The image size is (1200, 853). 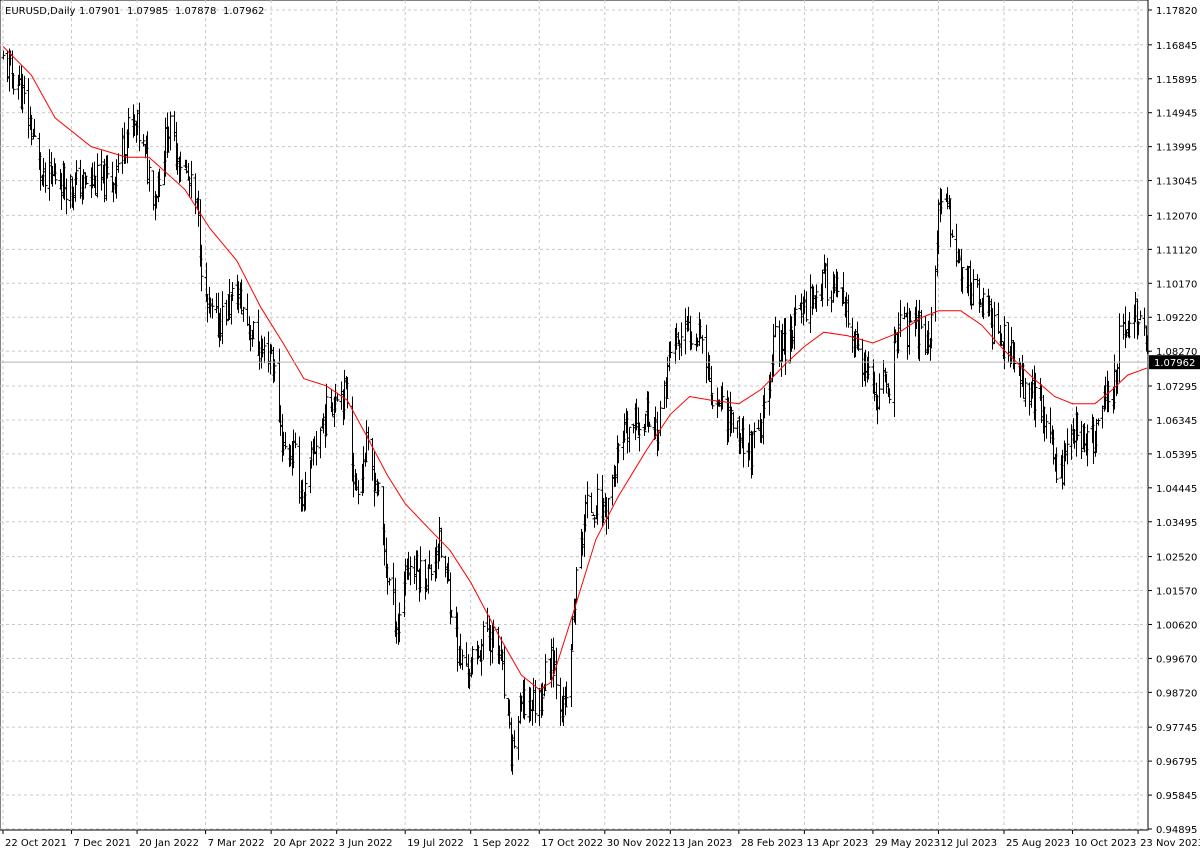 I want to click on y-tick-label: 0.95845, so click(x=1176, y=796).